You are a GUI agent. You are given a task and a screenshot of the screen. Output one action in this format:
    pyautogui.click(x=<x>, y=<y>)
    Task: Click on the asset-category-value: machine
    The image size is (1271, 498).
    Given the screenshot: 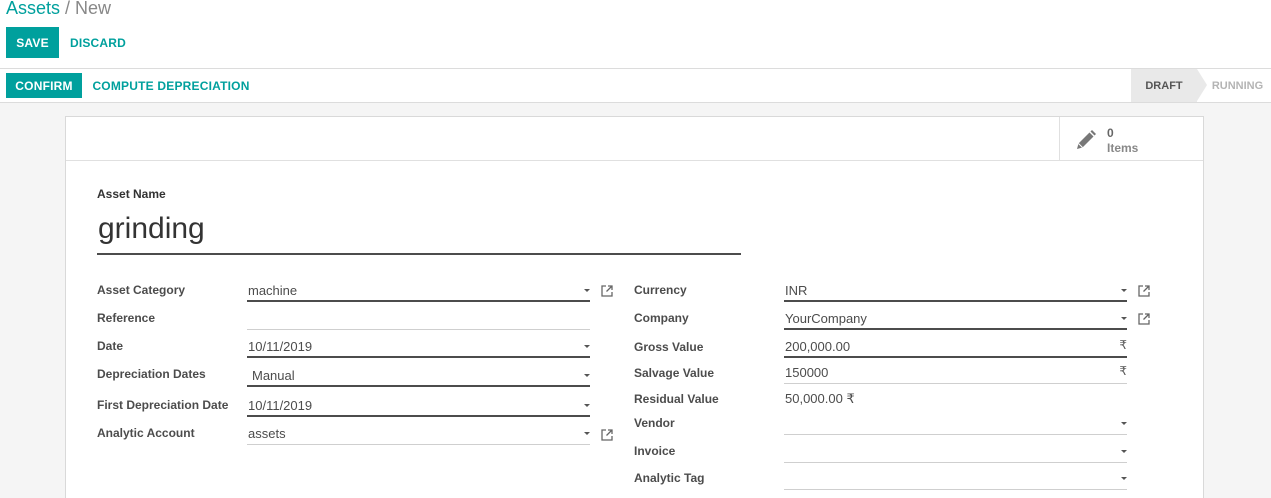 What is the action you would take?
    pyautogui.click(x=273, y=290)
    